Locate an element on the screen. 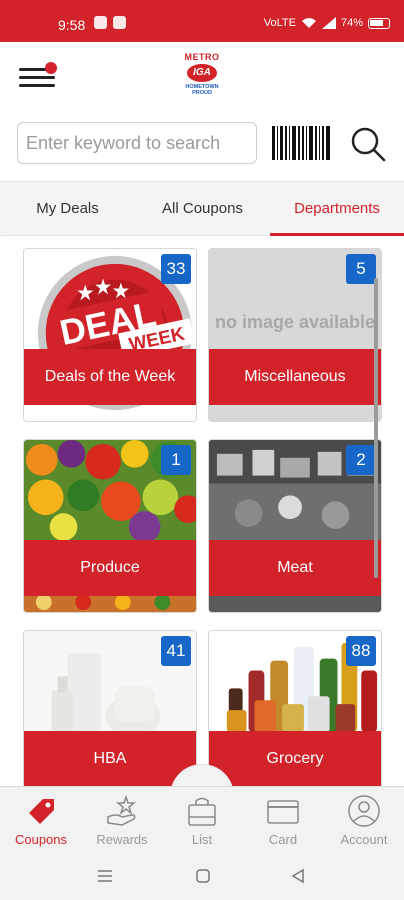 The image size is (404, 900). logo-iga-text: IGA is located at coordinates (202, 73).